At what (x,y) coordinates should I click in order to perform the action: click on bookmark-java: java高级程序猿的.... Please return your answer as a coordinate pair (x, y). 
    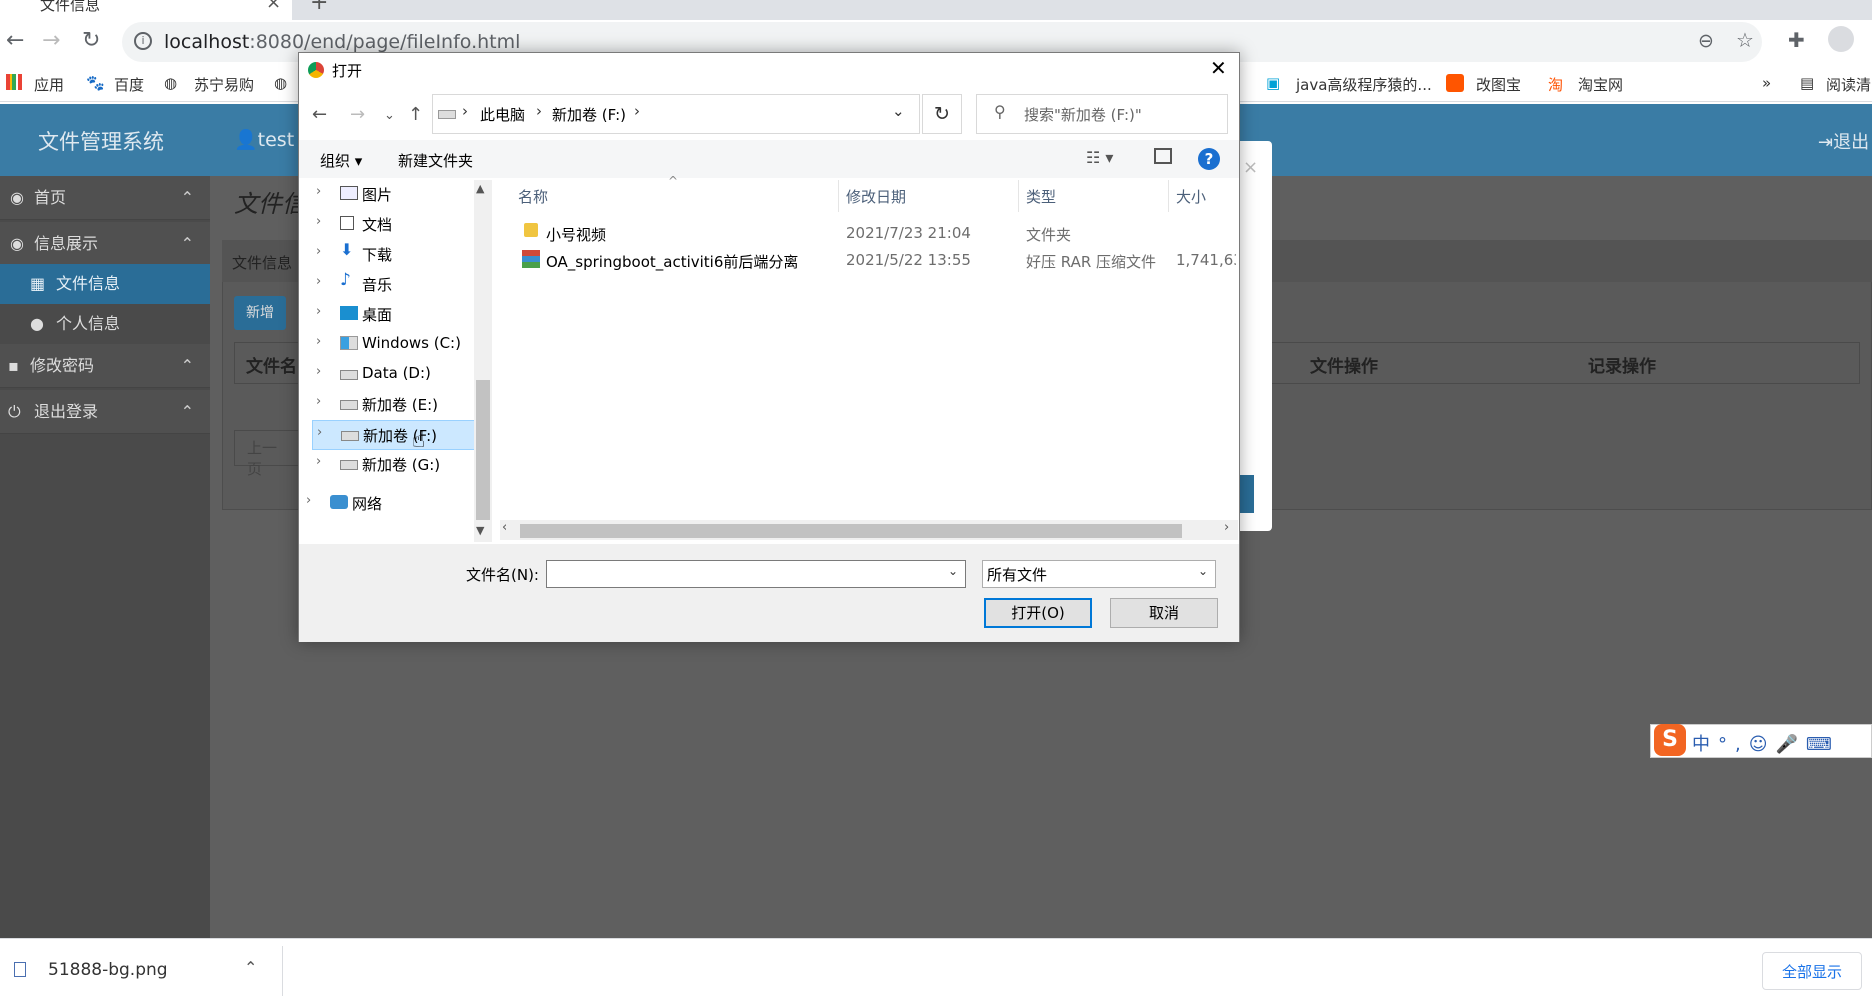
    Looking at the image, I should click on (1364, 84).